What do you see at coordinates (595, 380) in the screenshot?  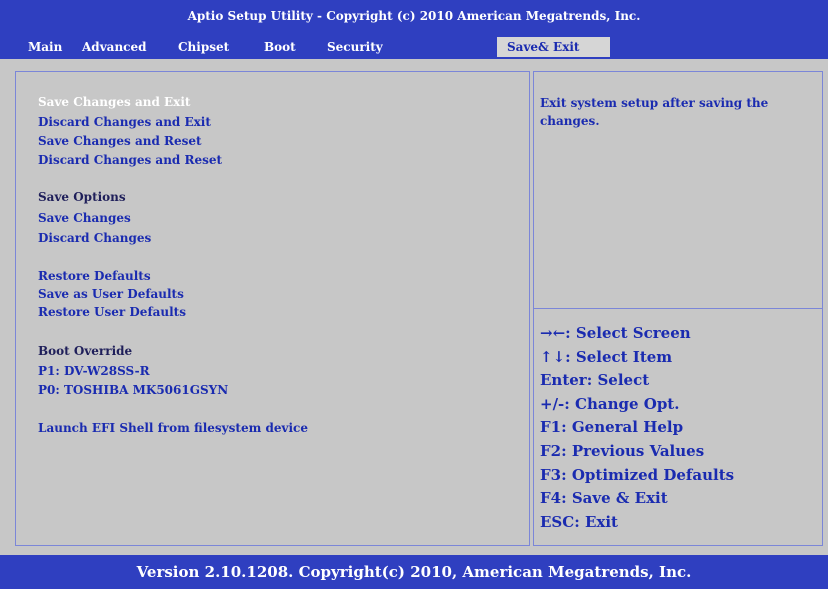 I see `key-enter-select: Enter: Select` at bounding box center [595, 380].